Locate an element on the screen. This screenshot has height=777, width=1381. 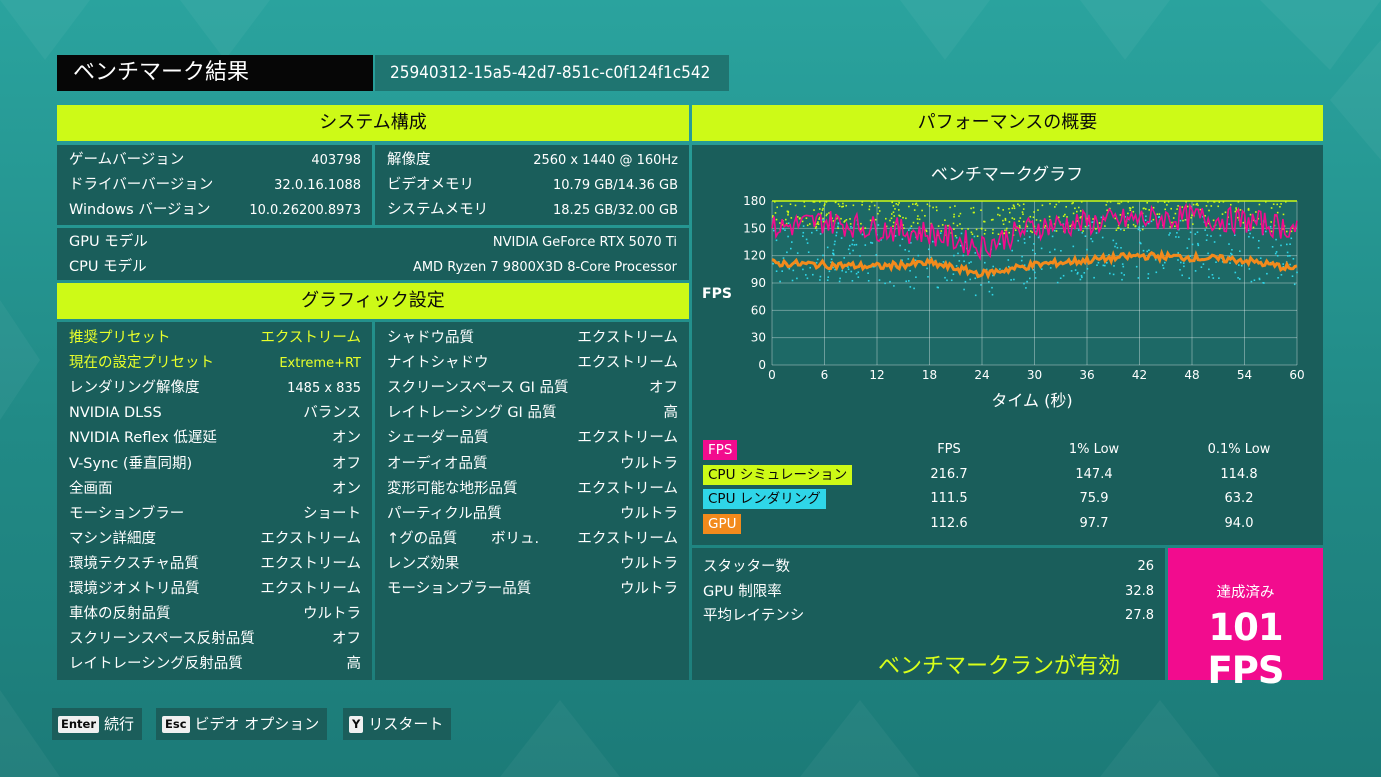
stat-low01: 114.8 is located at coordinates (1239, 474).